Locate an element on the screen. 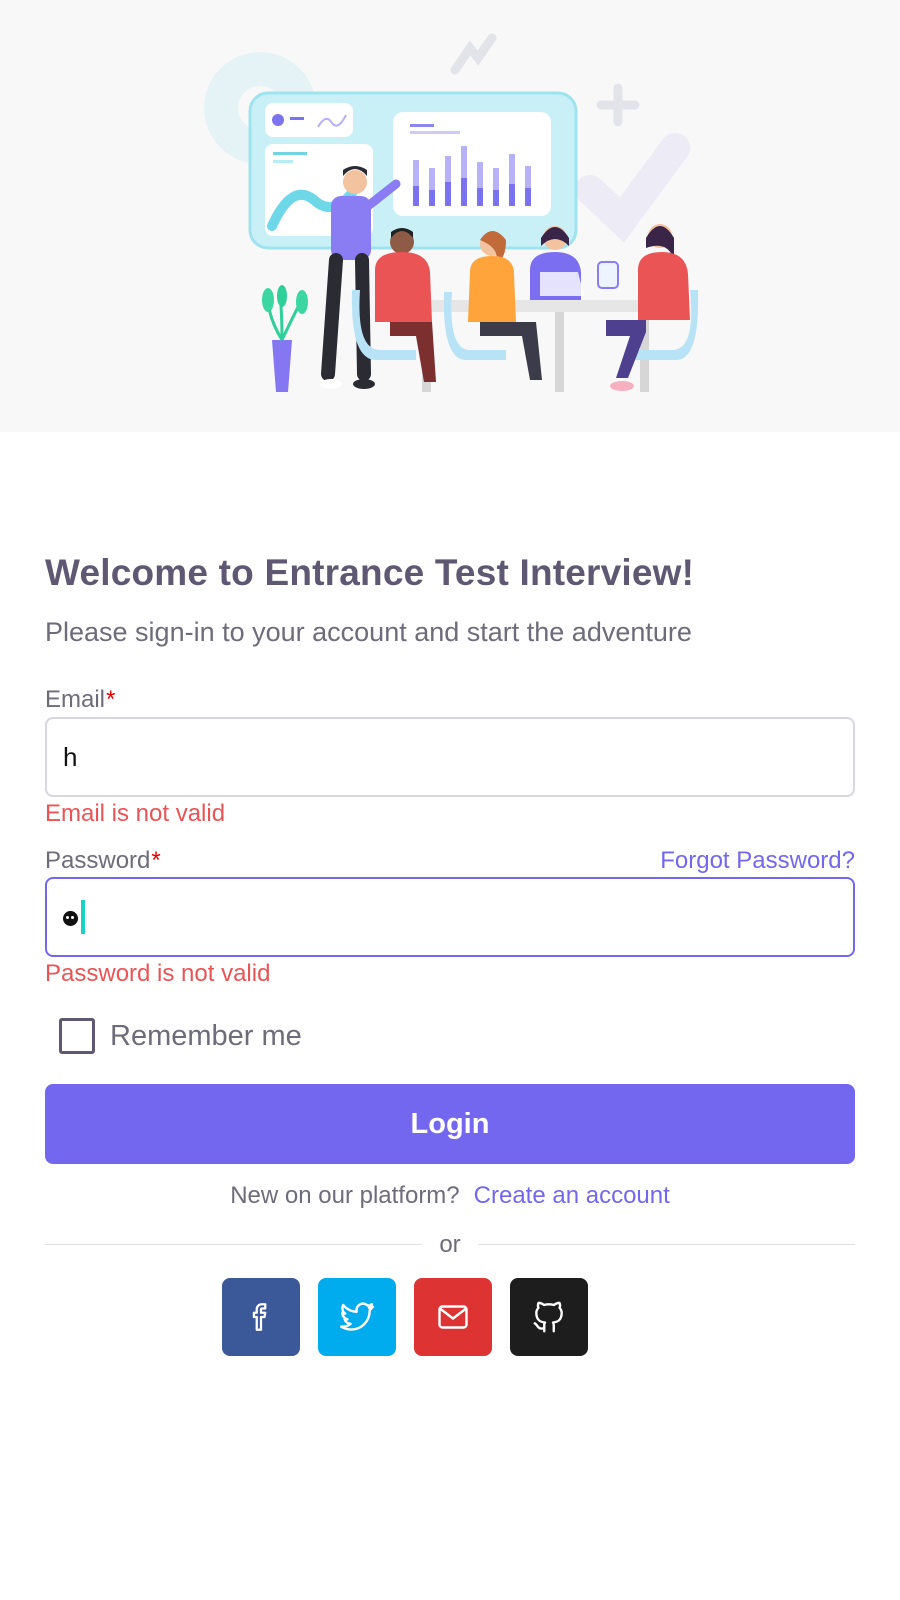 This screenshot has width=900, height=1600. mail-icon is located at coordinates (453, 1317).